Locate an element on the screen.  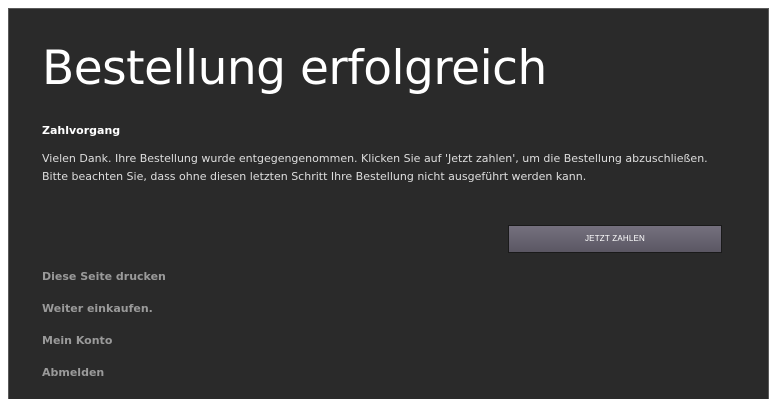
payment-section-heading: Zahlvorgang is located at coordinates (81, 130).